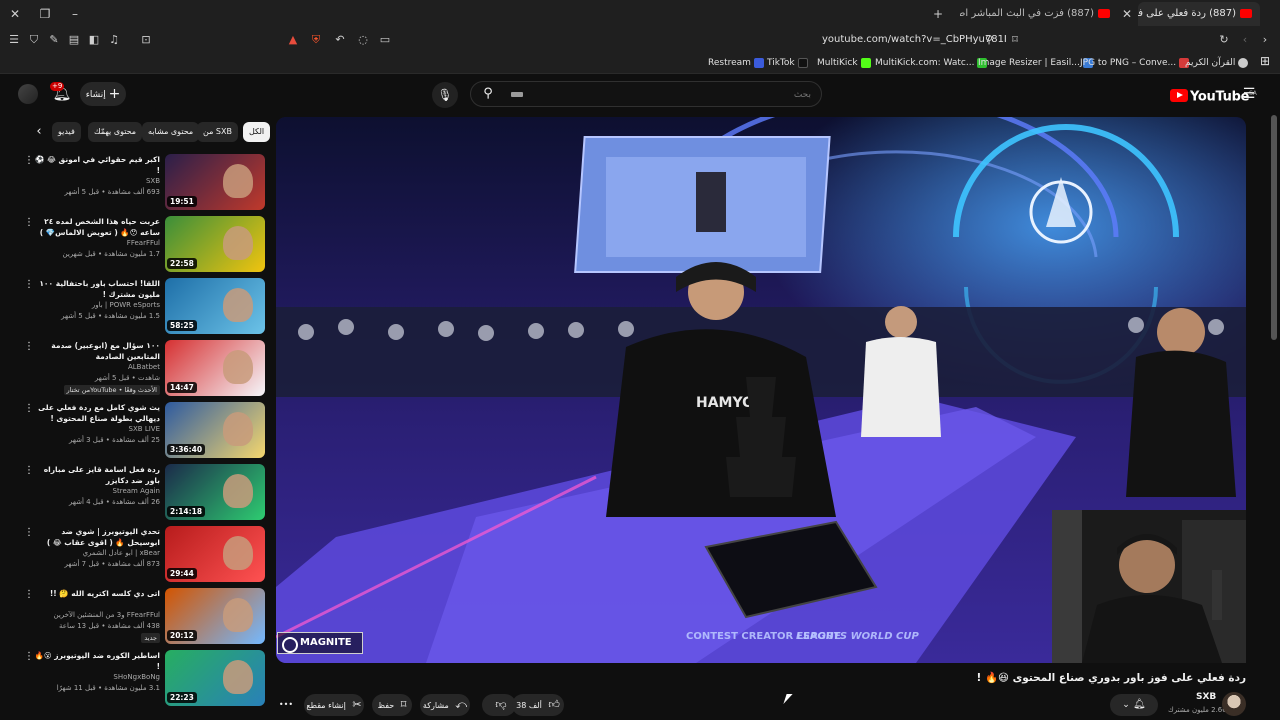 This screenshot has height=720, width=1280. What do you see at coordinates (316, 40) in the screenshot?
I see `brave-shield-icon: ⛨` at bounding box center [316, 40].